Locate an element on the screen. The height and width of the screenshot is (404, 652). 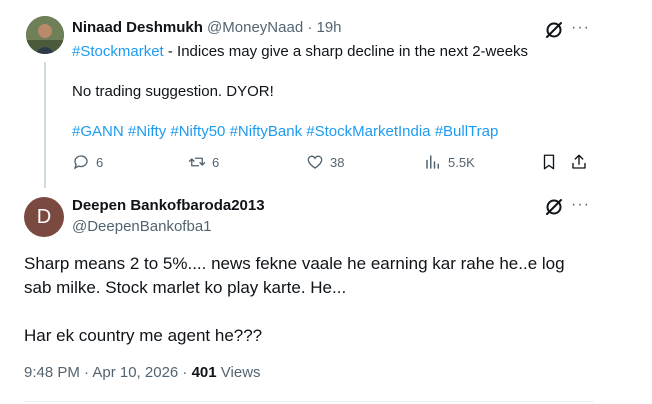
repost-button: 6 is located at coordinates (203, 162).